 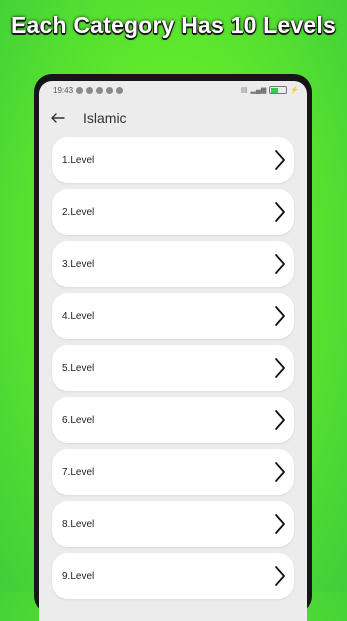 I want to click on status-bar: 19:43 ▤ ▂▄▆ ⚡, so click(x=173, y=90).